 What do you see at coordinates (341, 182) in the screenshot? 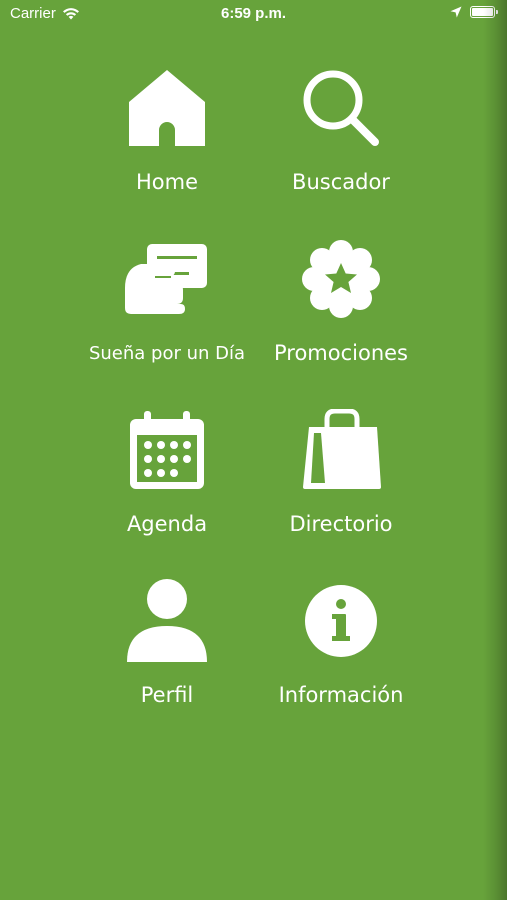
I see `menu-label-buscador: Buscador` at bounding box center [341, 182].